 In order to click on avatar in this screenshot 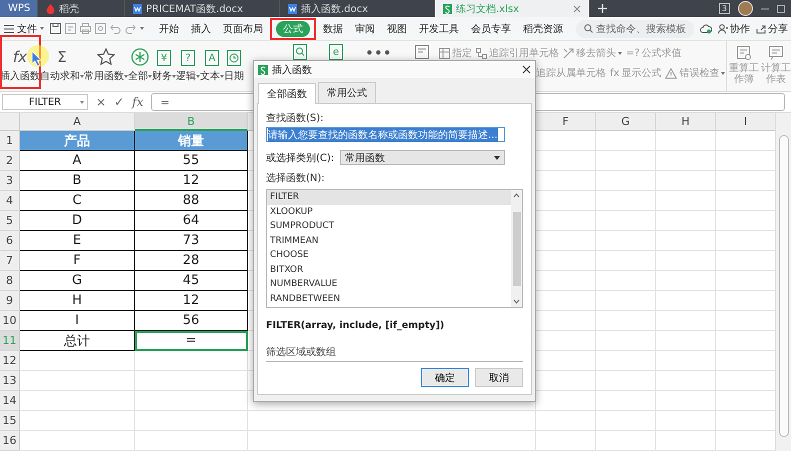, I will do `click(745, 8)`.